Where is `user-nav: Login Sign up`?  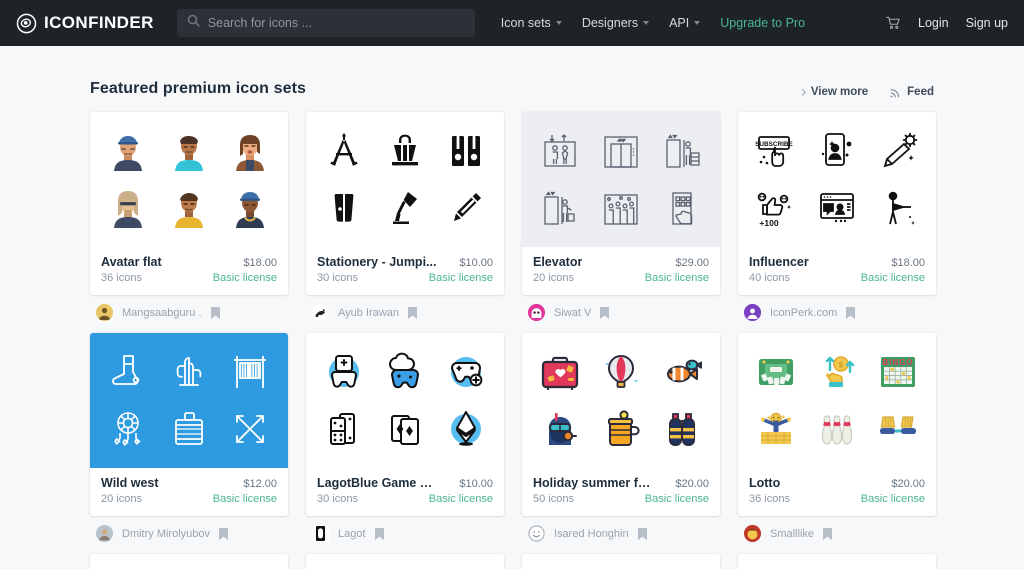
user-nav: Login Sign up is located at coordinates (947, 23).